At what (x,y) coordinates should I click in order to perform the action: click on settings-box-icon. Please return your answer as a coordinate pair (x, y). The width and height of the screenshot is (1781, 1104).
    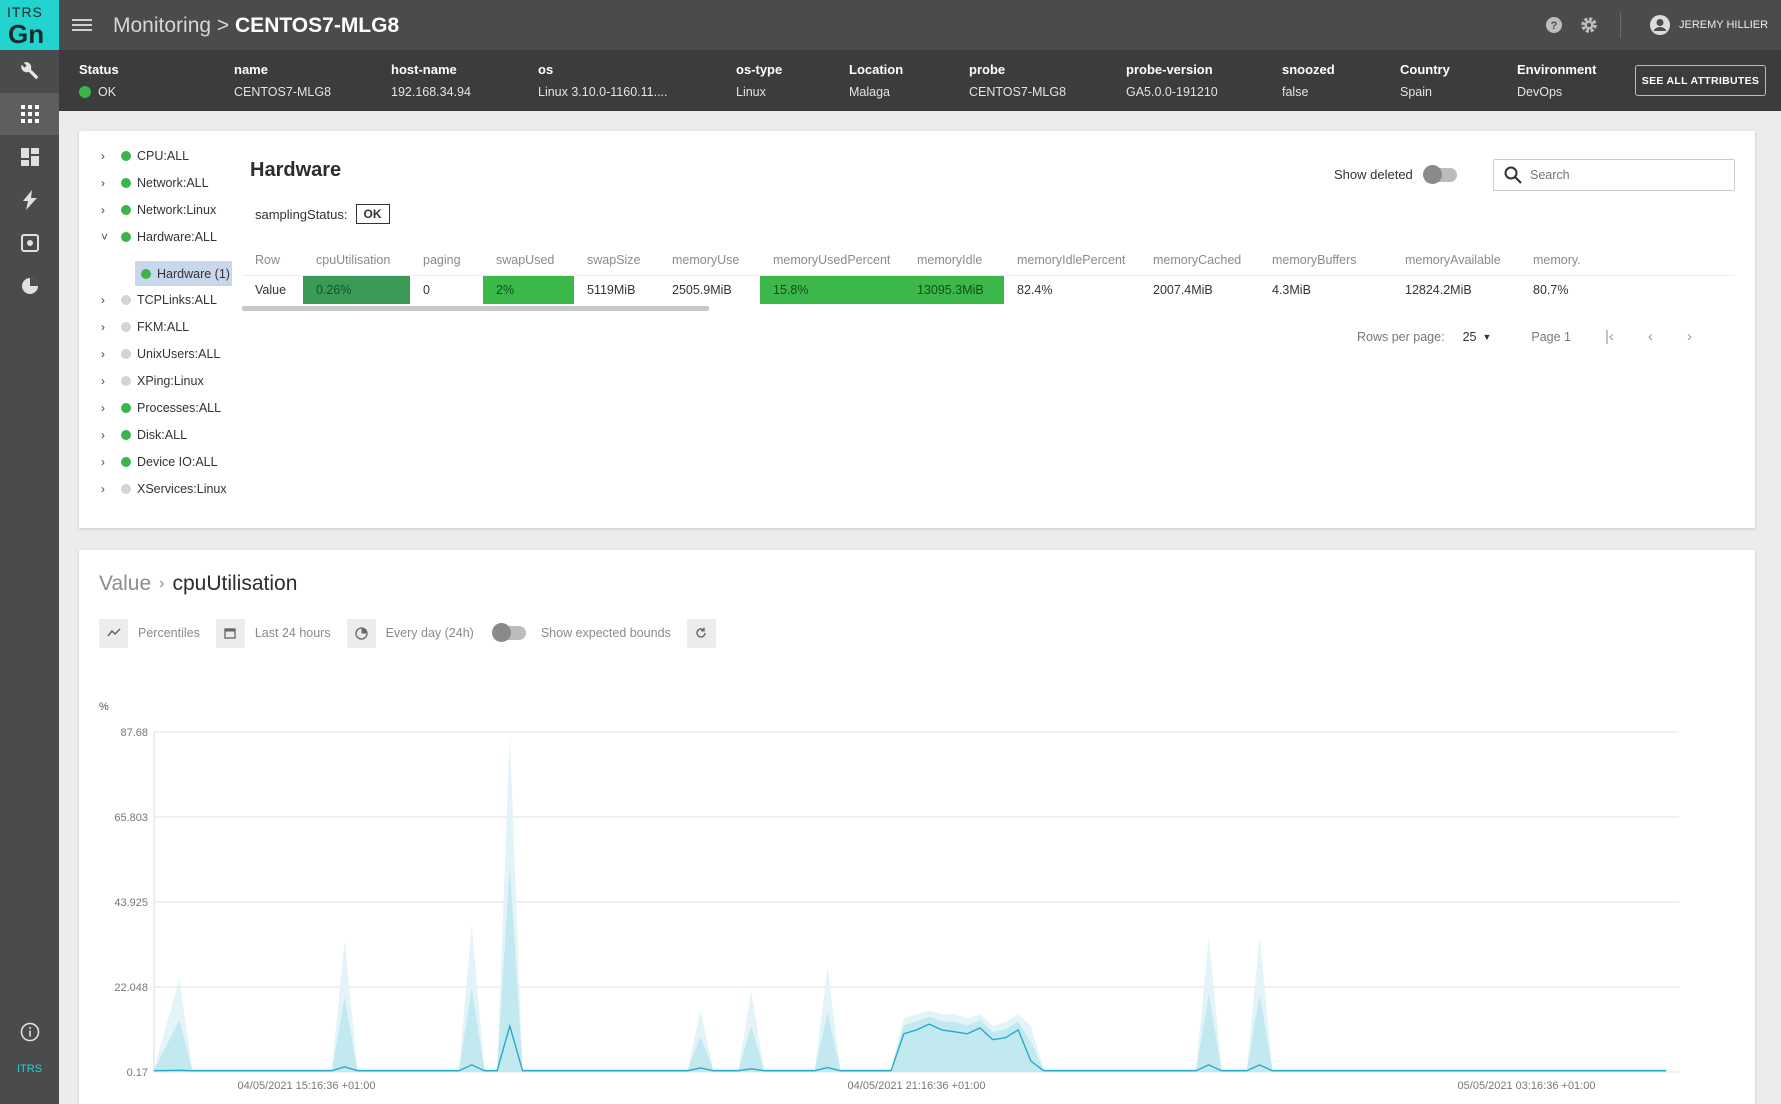
    Looking at the image, I should click on (29, 243).